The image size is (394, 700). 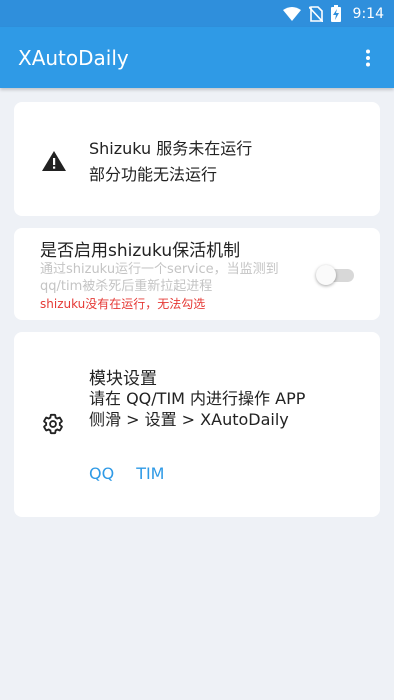 I want to click on module-settings-description: 请在 QQ/TIM 内进行操作 APP 侧滑 > 设置 > XAutoDaily, so click(x=197, y=409).